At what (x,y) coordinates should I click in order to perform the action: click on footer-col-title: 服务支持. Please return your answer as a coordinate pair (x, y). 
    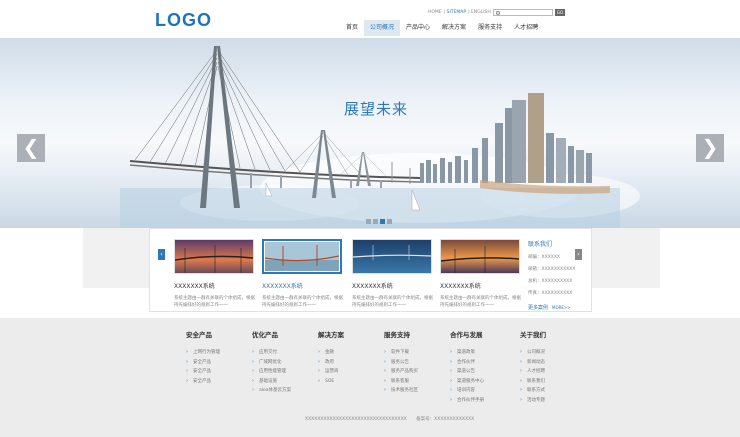
    Looking at the image, I should click on (397, 335).